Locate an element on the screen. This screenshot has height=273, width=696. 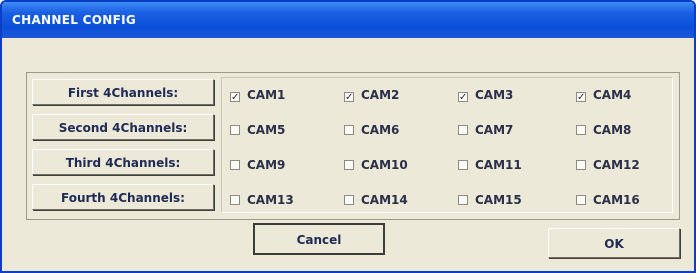
cam-label: CAM8 is located at coordinates (612, 130).